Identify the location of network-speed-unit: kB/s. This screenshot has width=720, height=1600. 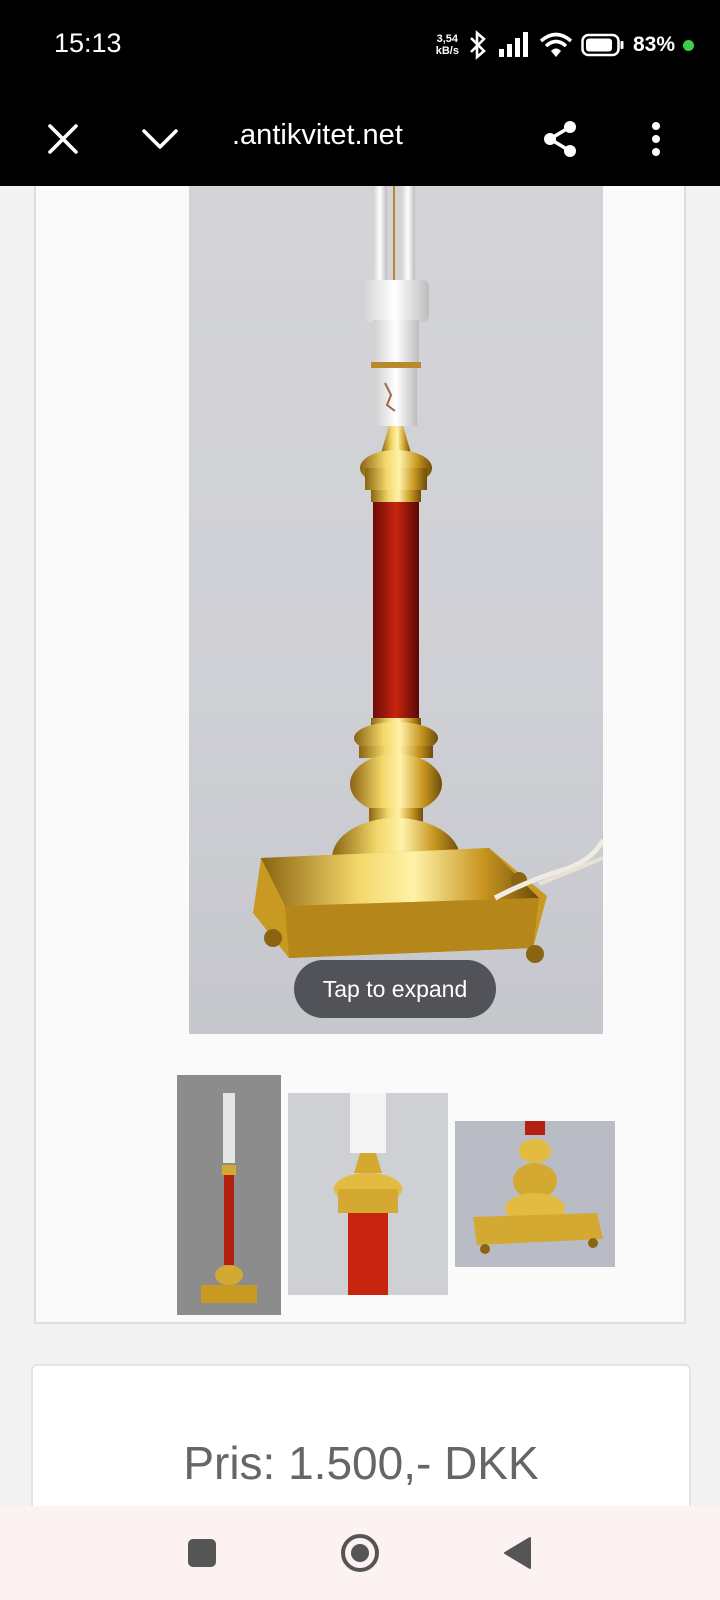
(447, 51).